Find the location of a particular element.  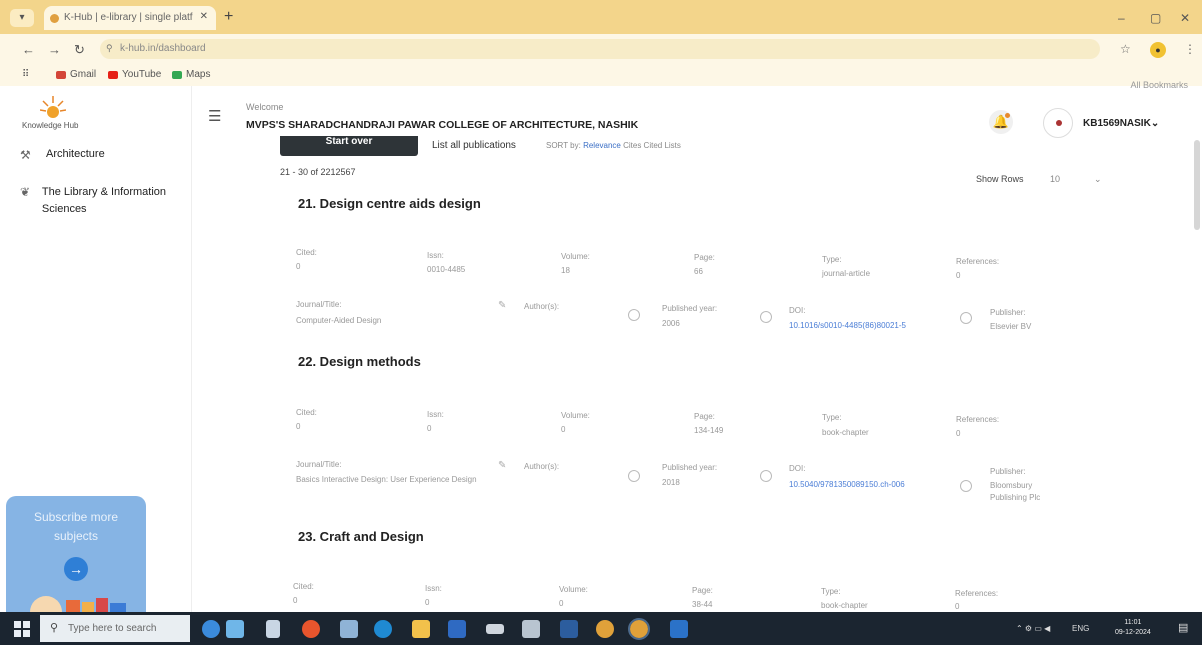

sidebar-item-label: The Library & Information Sciences is located at coordinates (104, 200).